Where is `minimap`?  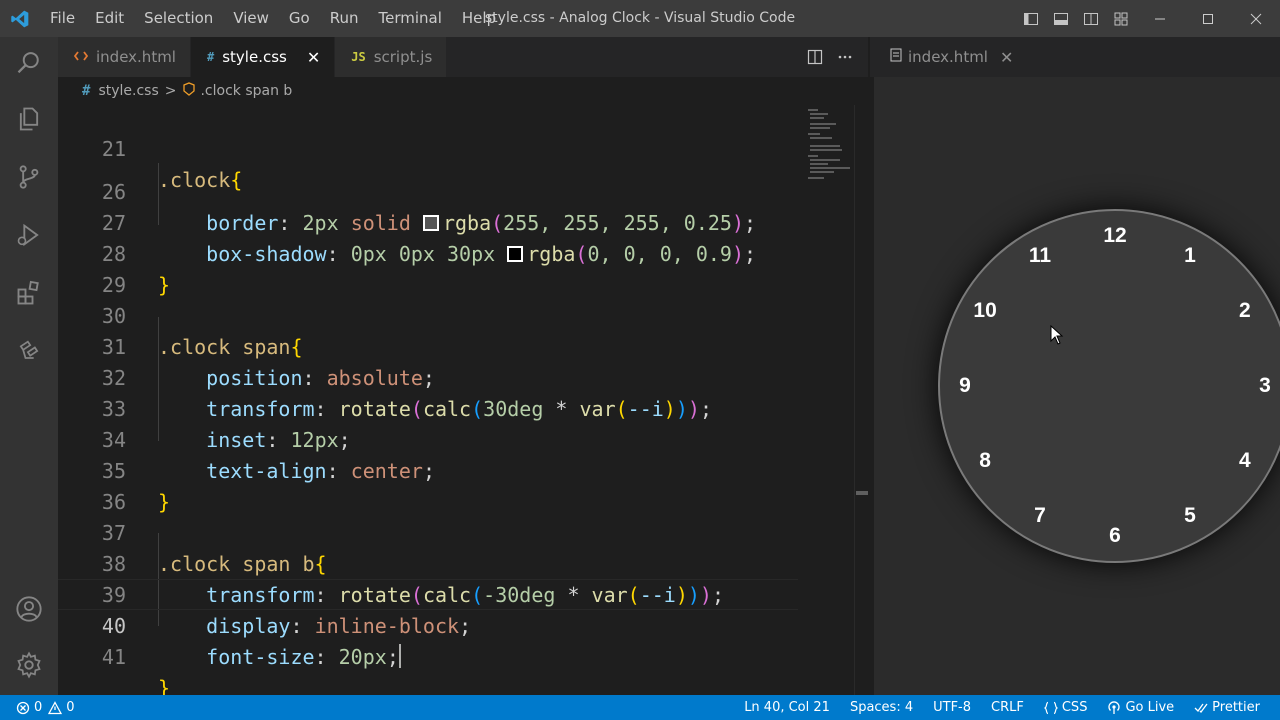
minimap is located at coordinates (833, 400).